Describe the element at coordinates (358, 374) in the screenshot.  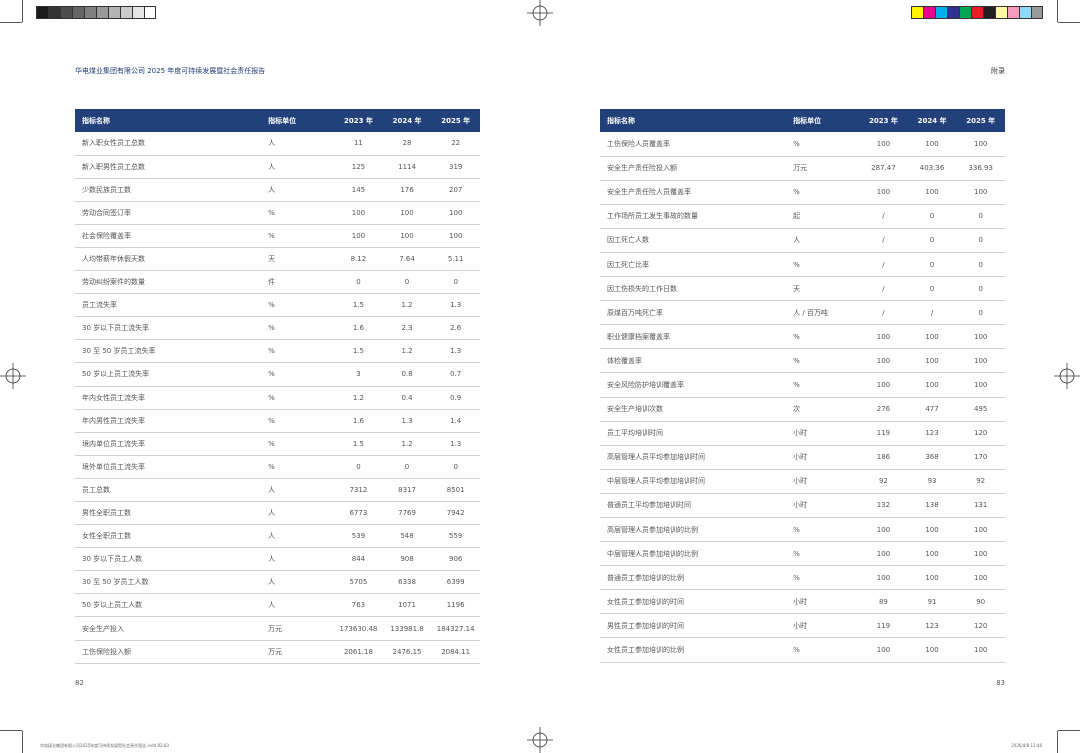
I see `value-2023-cell: 3` at that location.